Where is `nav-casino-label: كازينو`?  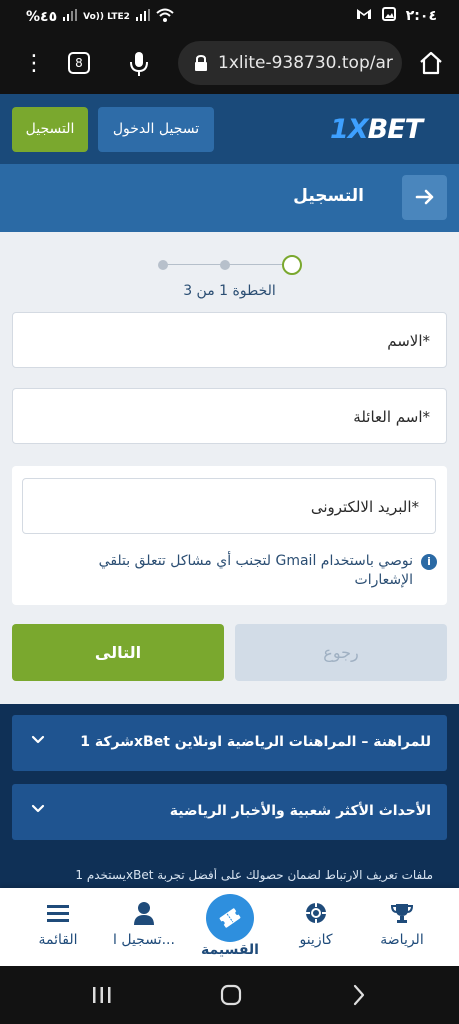 nav-casino-label: كازينو is located at coordinates (316, 940).